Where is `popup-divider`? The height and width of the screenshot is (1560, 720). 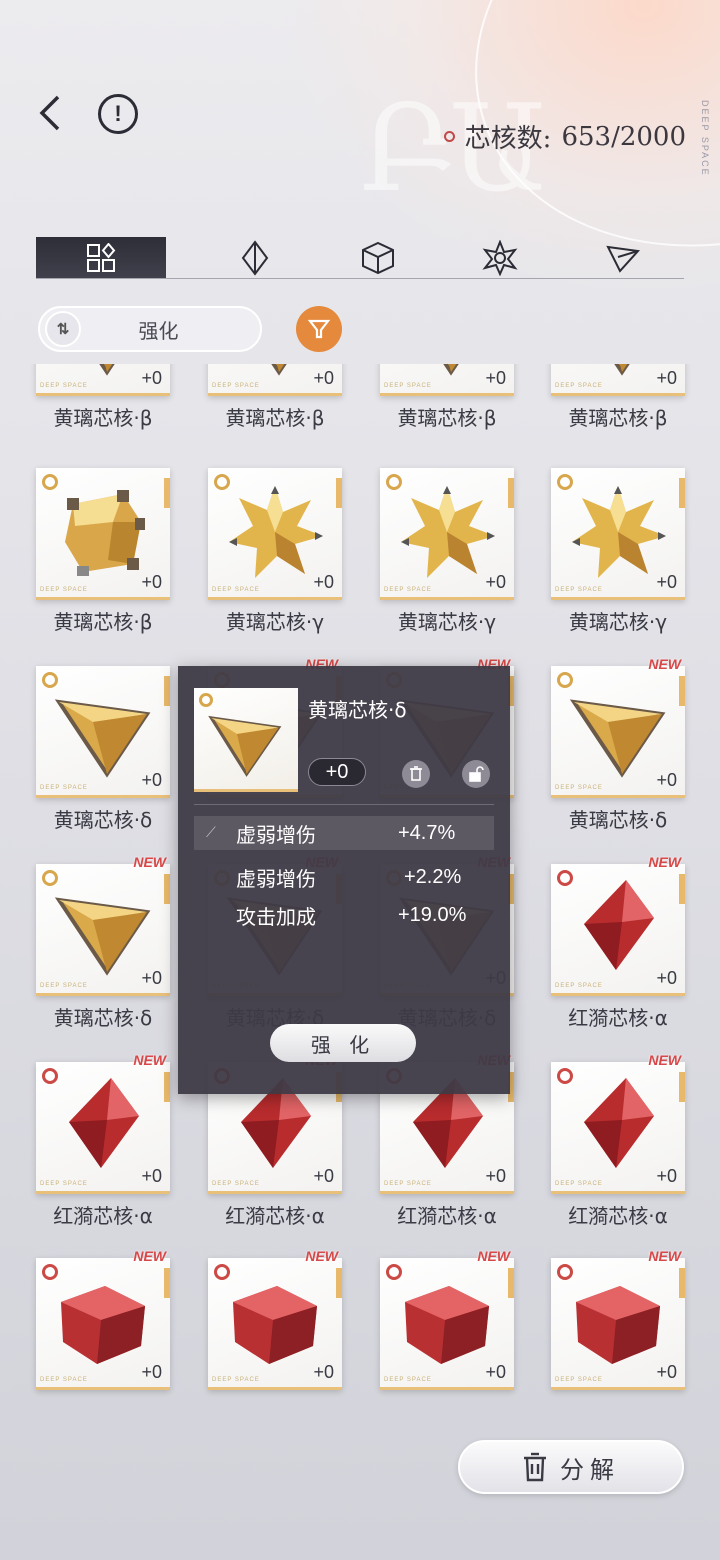 popup-divider is located at coordinates (344, 804).